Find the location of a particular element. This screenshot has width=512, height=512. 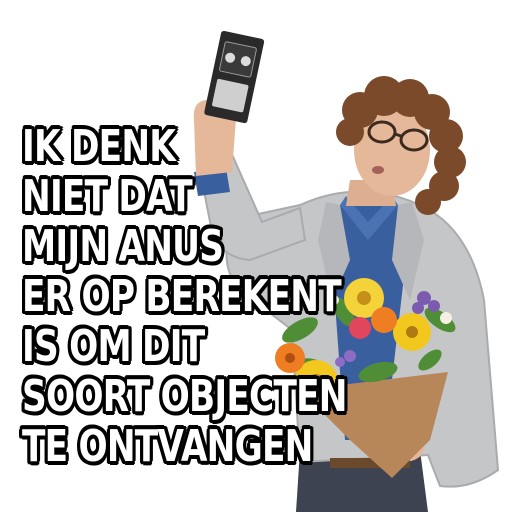

caption-line: TE ONTVANGEN is located at coordinates (167, 446).